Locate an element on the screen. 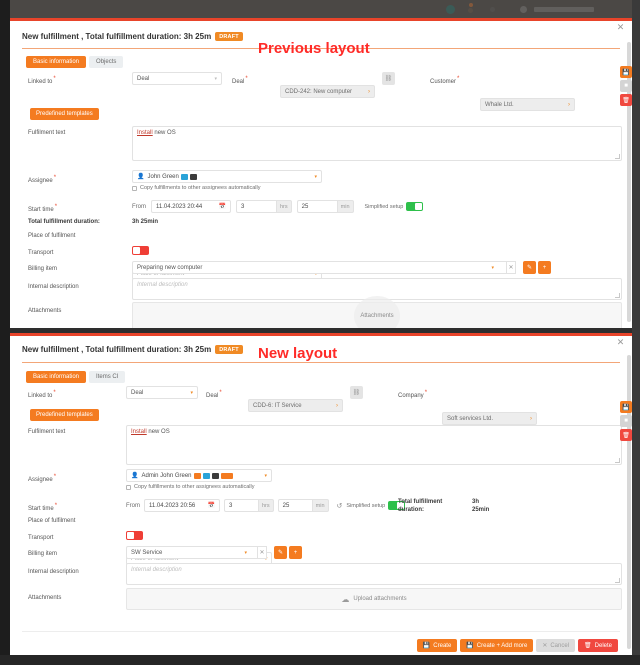  billing-item-value: SW Service is located at coordinates (147, 552).